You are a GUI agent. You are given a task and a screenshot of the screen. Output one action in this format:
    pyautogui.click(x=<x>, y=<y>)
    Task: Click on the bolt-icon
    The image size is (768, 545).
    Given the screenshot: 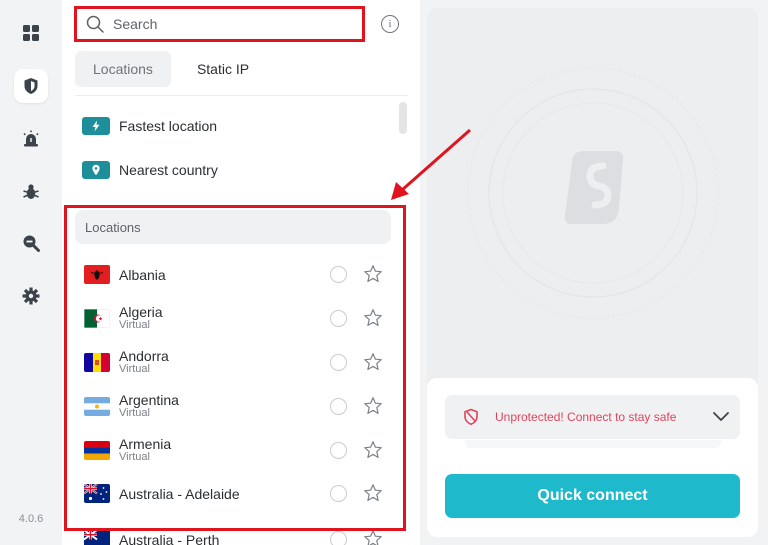 What is the action you would take?
    pyautogui.click(x=96, y=126)
    